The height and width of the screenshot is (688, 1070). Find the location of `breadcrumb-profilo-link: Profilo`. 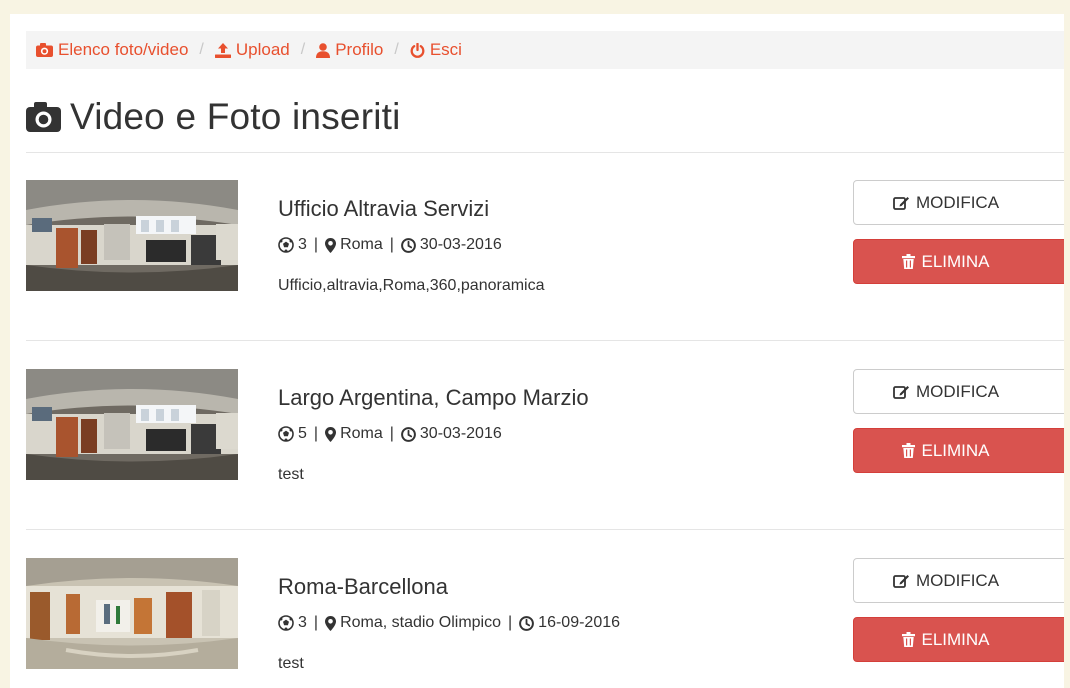

breadcrumb-profilo-link: Profilo is located at coordinates (349, 50).